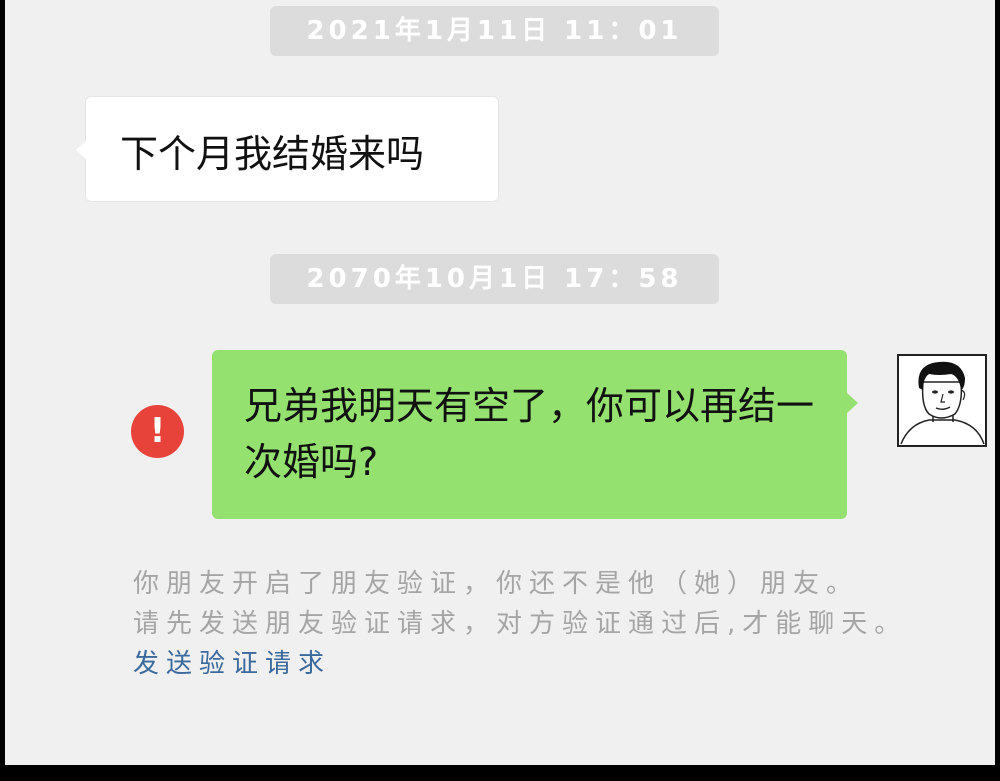  What do you see at coordinates (494, 279) in the screenshot?
I see `timestamp-badge: 2070年10月1日 17：58` at bounding box center [494, 279].